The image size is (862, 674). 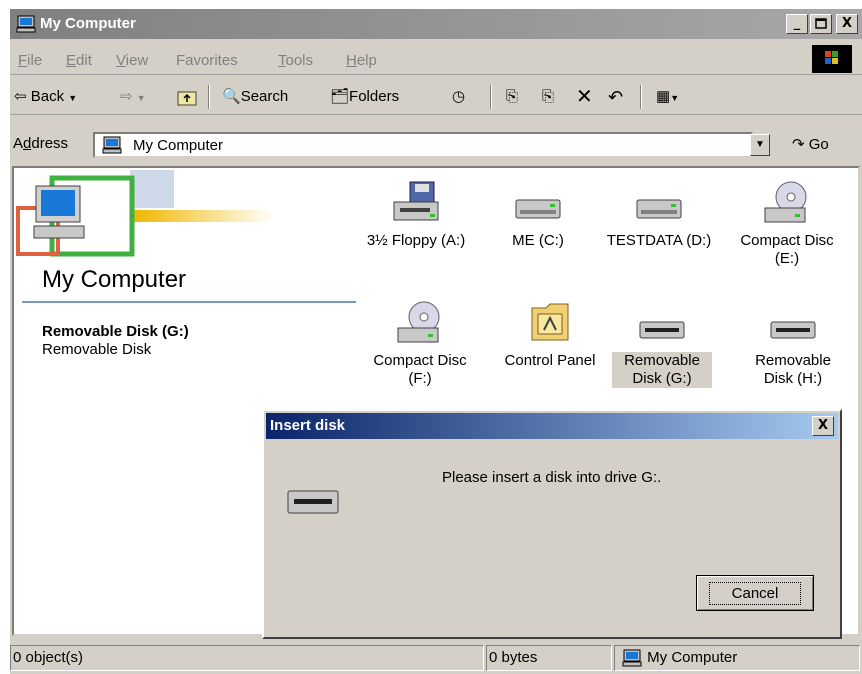 What do you see at coordinates (797, 24) in the screenshot?
I see `minimize-button: _` at bounding box center [797, 24].